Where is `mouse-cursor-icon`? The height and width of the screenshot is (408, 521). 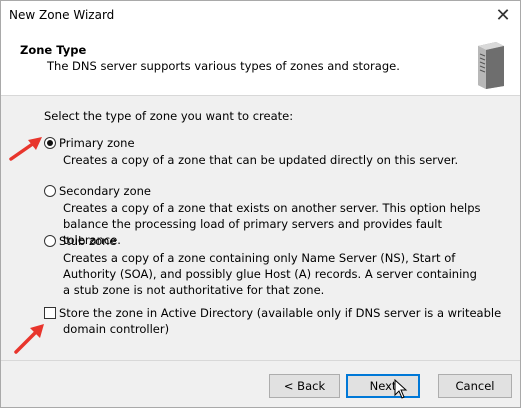
mouse-cursor-icon is located at coordinates (401, 389).